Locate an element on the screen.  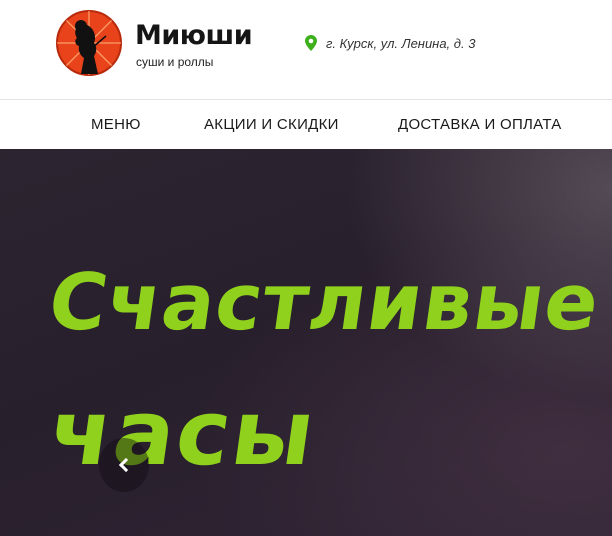
address-text: г. Курск, ул. Ленина, д. 3 is located at coordinates (401, 43).